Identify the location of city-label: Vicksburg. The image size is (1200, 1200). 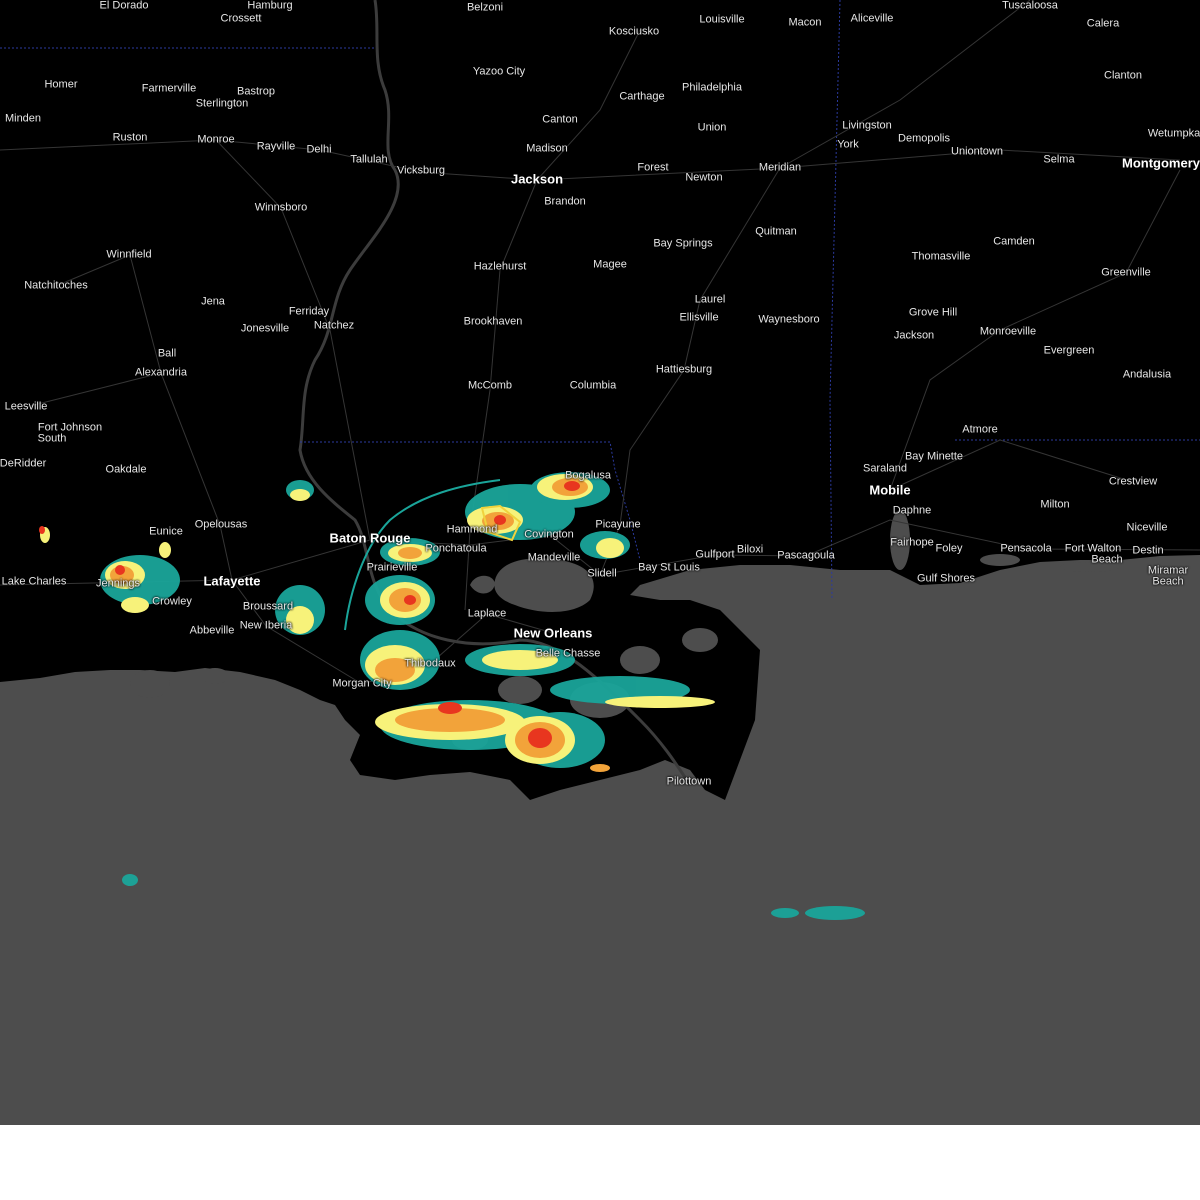
(421, 170).